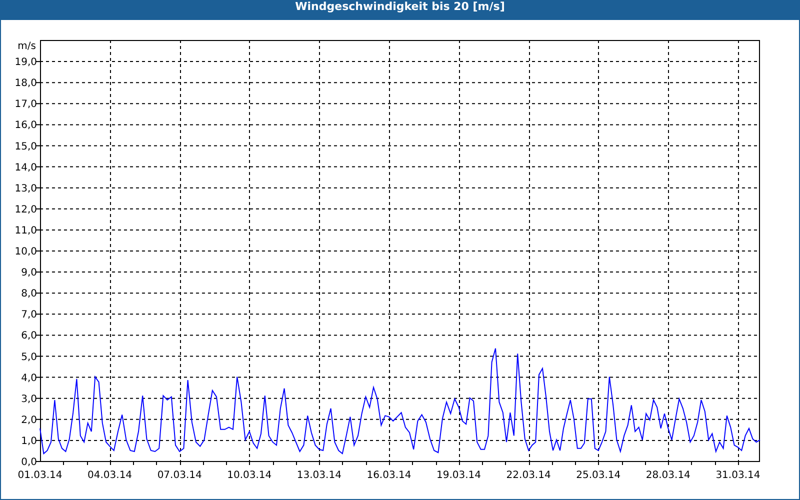  I want to click on y-tick-label: 14,0, so click(25, 168).